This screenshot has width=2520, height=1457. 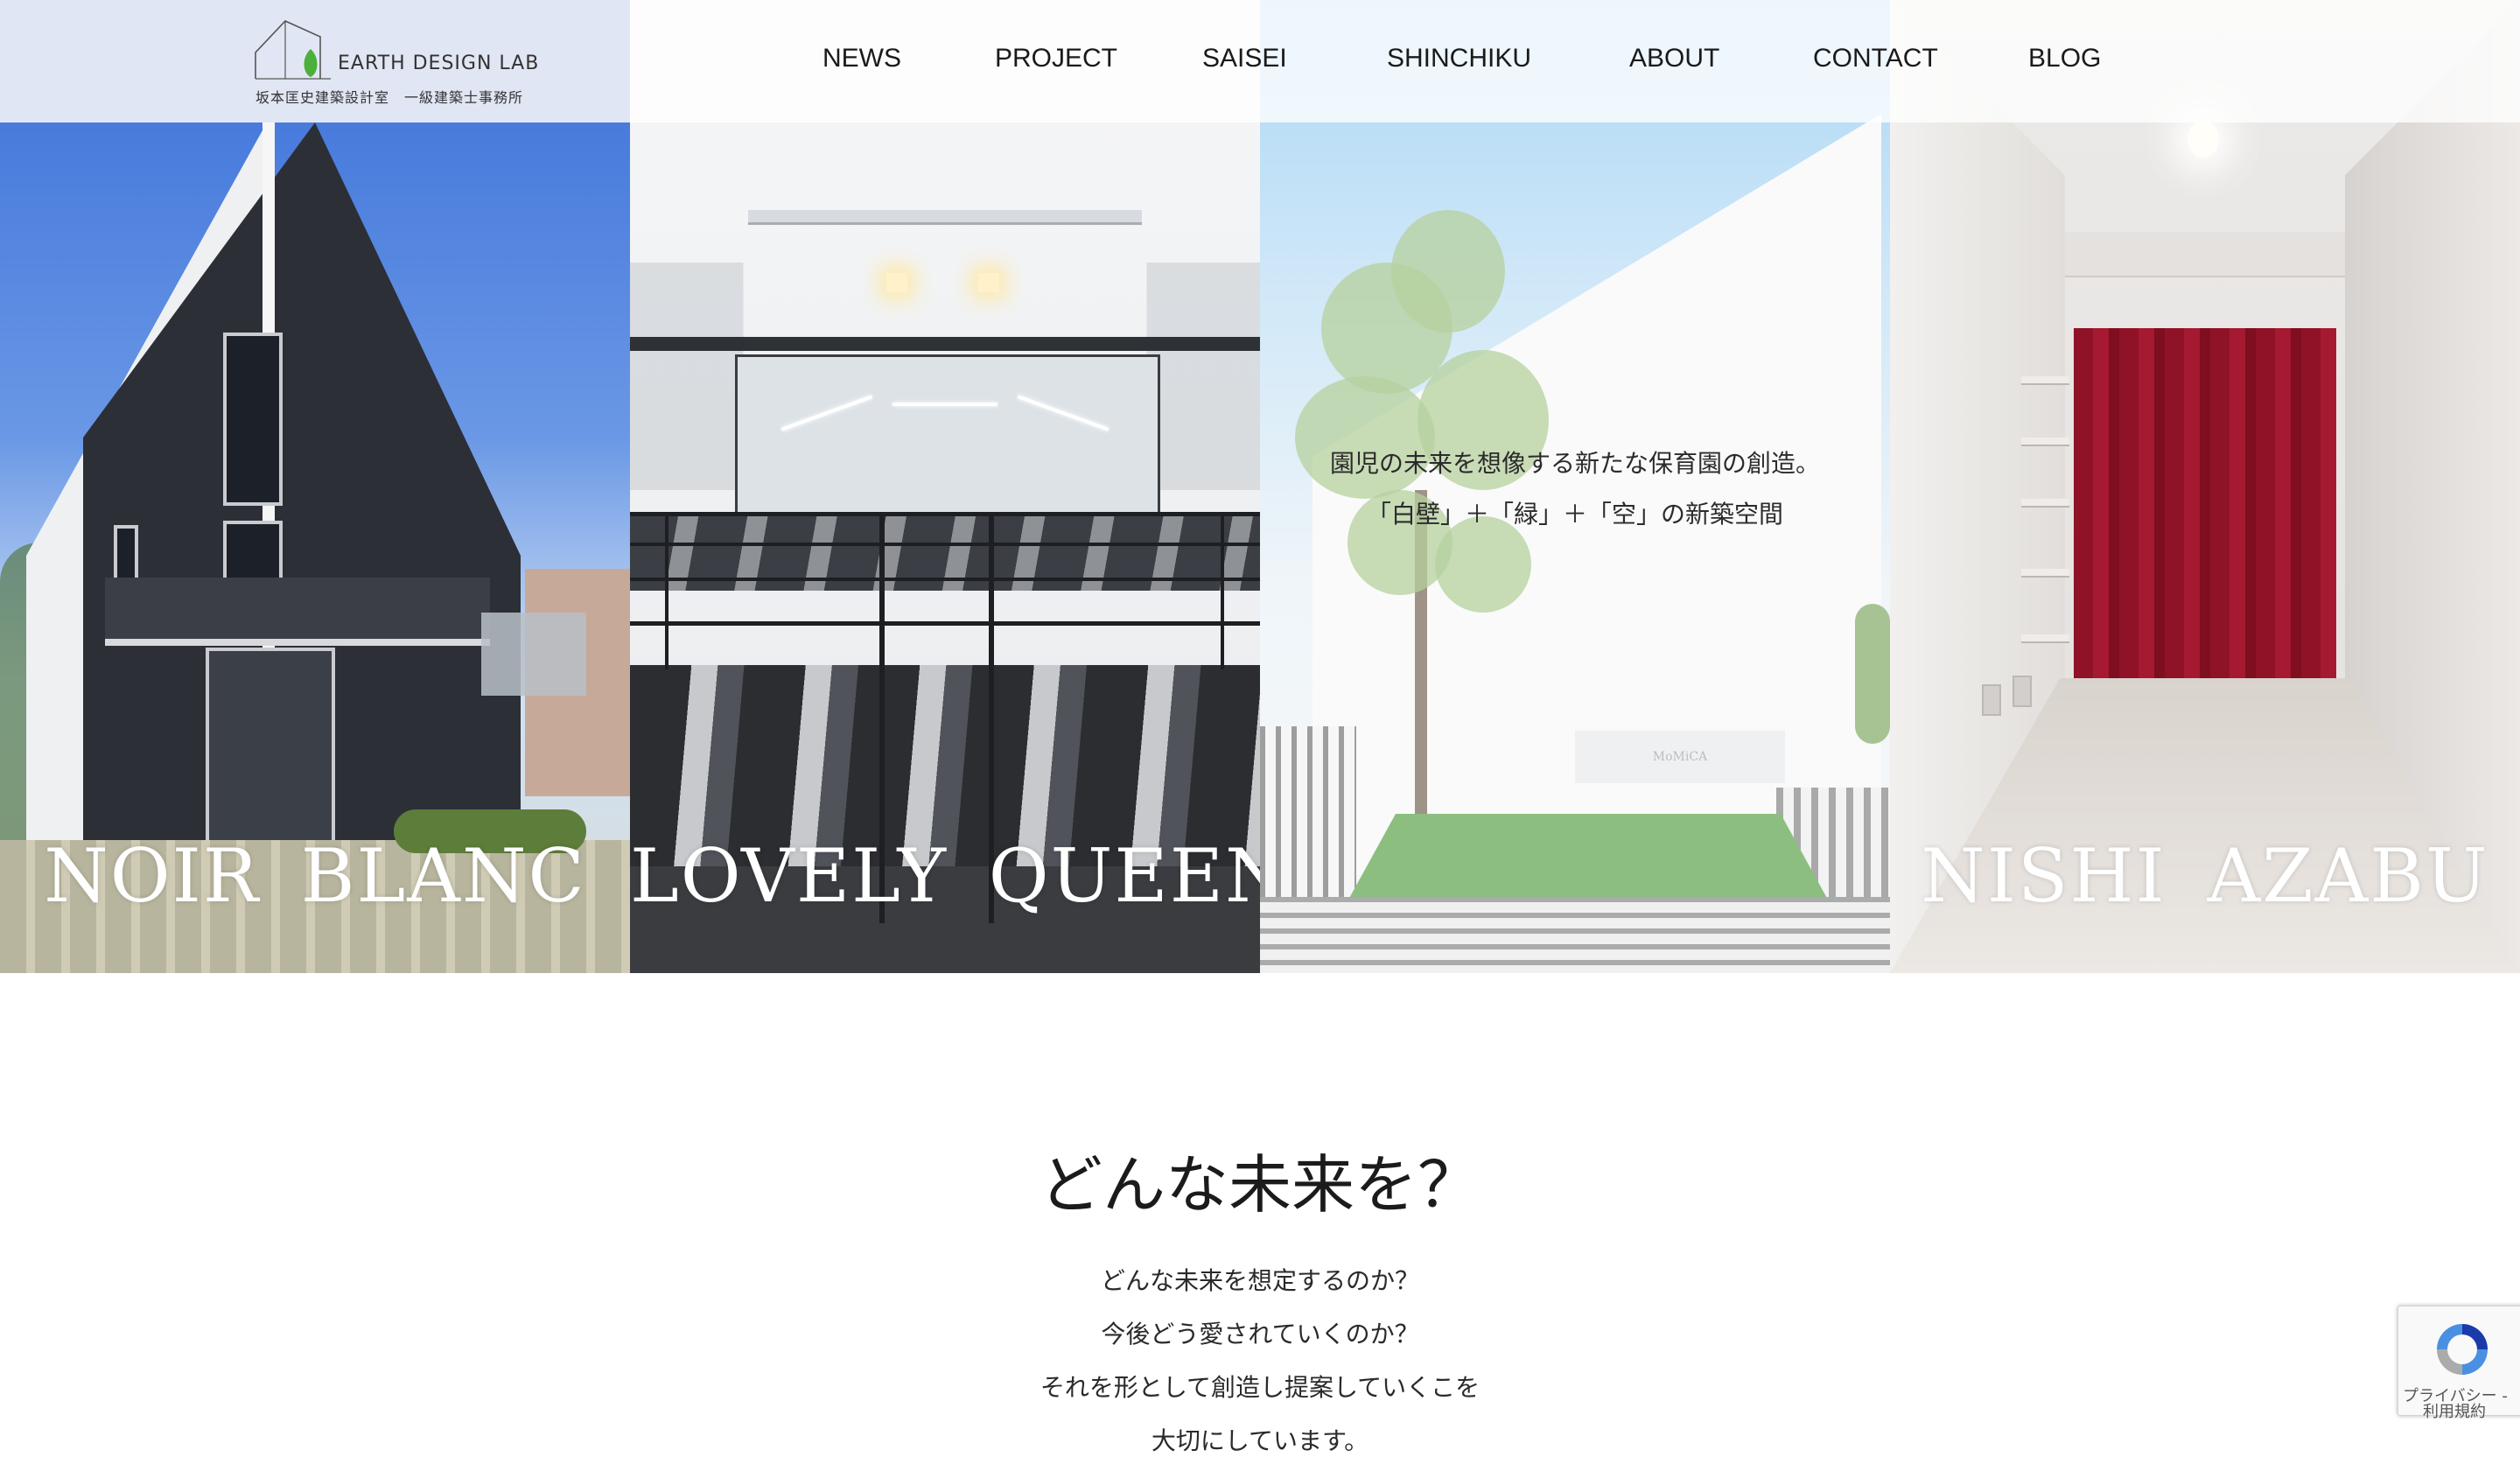 What do you see at coordinates (945, 217) in the screenshot?
I see `skylight` at bounding box center [945, 217].